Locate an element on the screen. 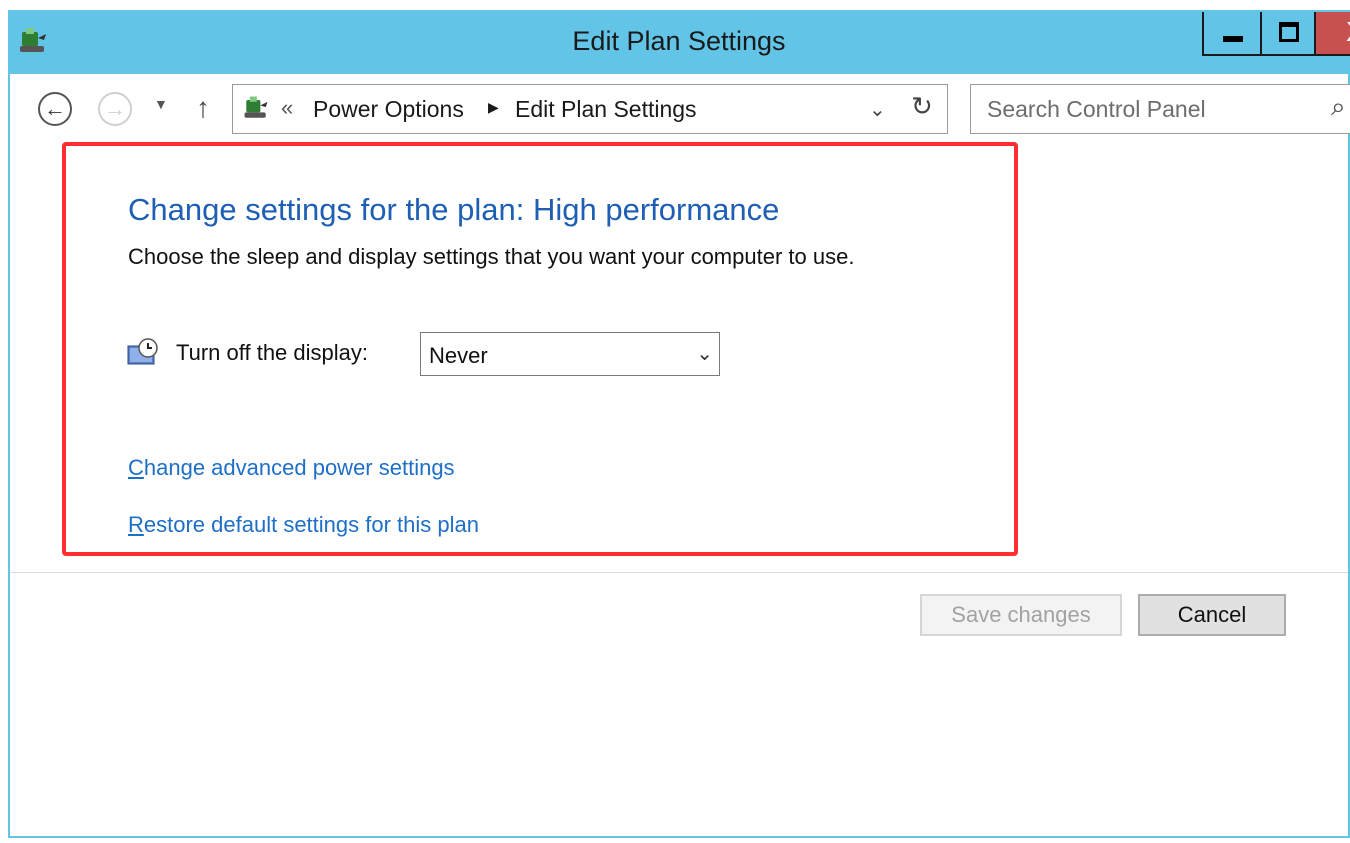 This screenshot has width=1350, height=843. search-icon: ⌕ is located at coordinates (1338, 107).